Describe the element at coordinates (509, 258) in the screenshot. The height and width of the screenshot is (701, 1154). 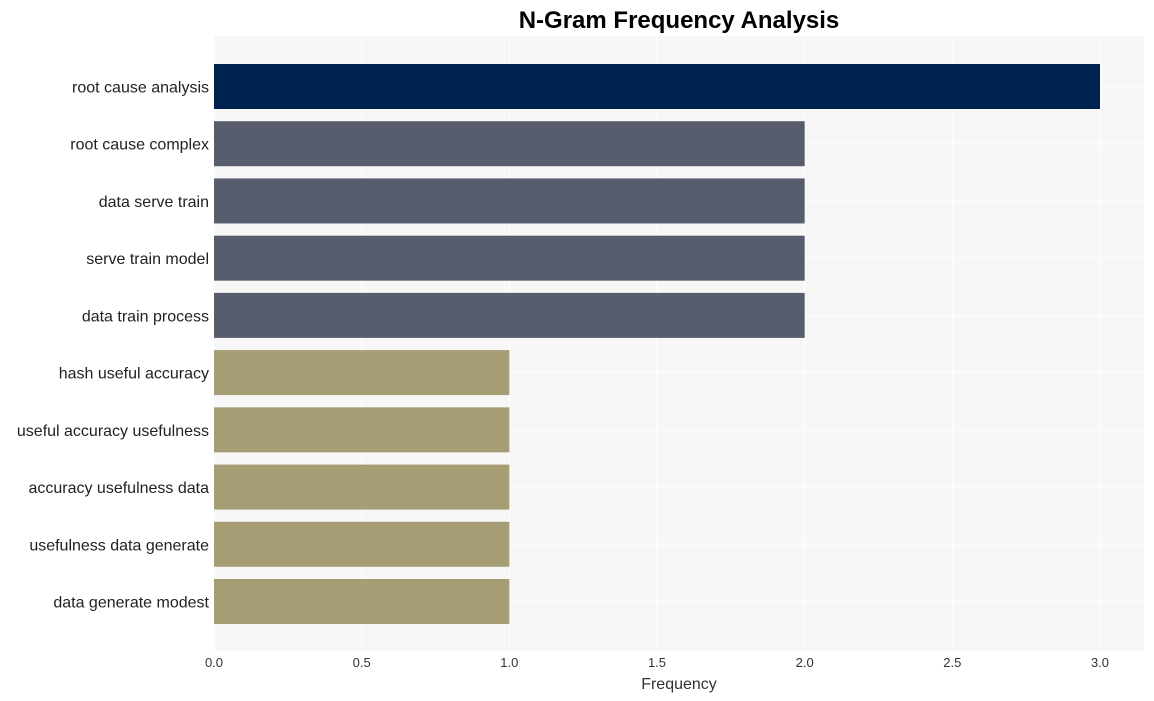
I see `bar-serve-train-model` at that location.